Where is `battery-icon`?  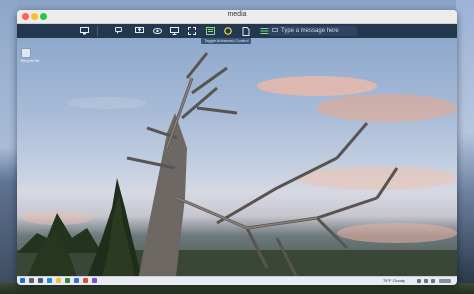
battery-icon is located at coordinates (433, 281).